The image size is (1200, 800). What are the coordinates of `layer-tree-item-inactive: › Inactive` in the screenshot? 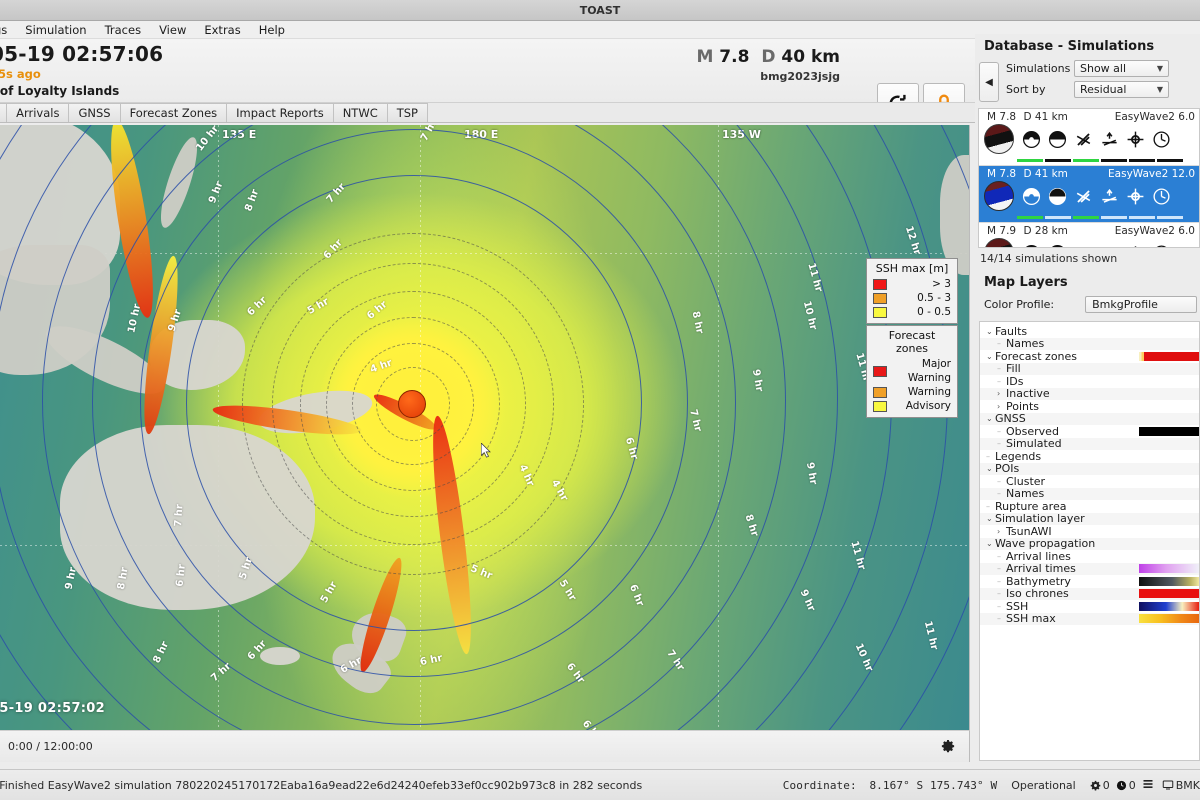 It's located at (1089, 394).